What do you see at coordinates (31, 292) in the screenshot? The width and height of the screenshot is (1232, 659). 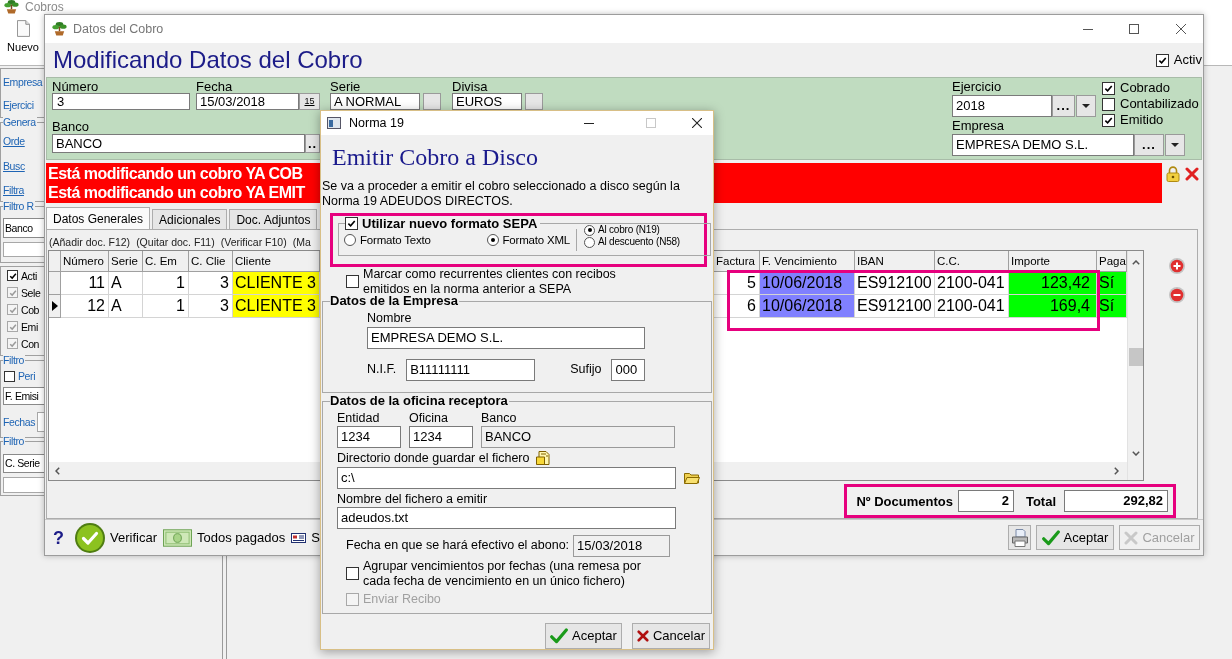 I see `checkbox-label: Sele` at bounding box center [31, 292].